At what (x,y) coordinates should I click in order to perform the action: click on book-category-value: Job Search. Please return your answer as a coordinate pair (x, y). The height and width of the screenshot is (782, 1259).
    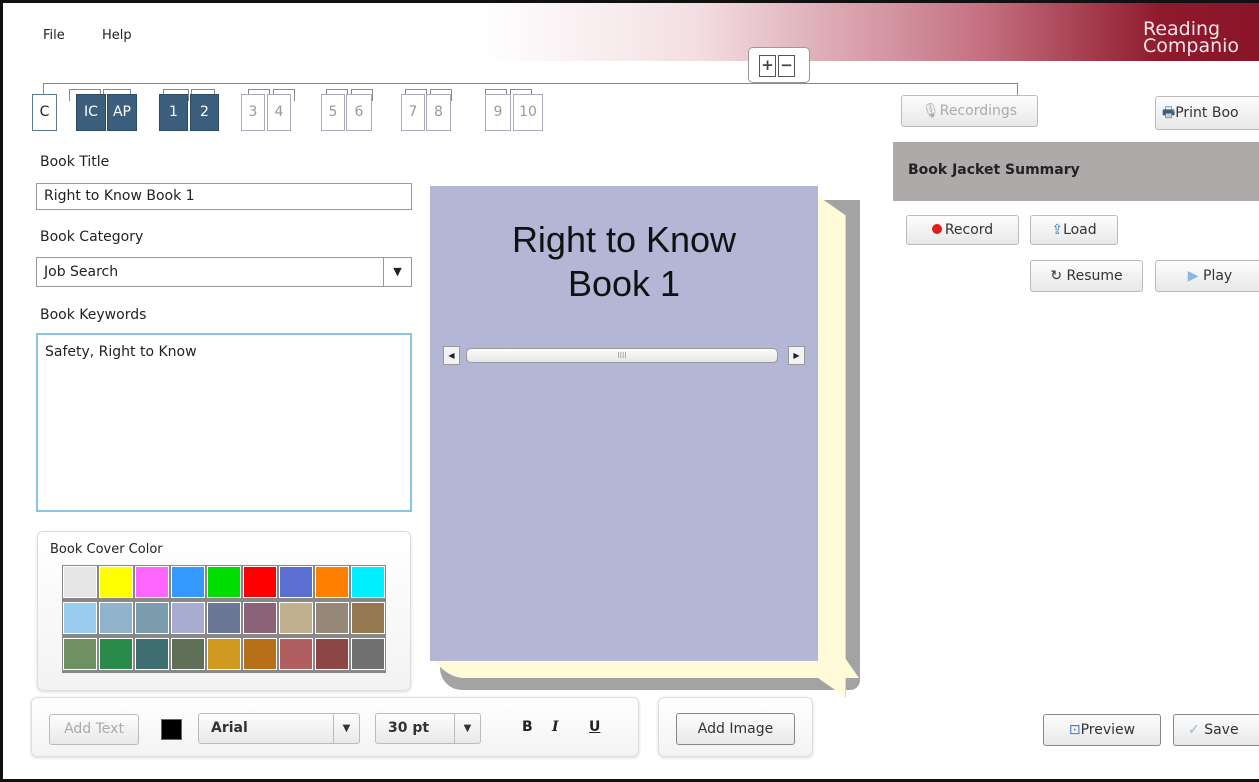
    Looking at the image, I should click on (81, 272).